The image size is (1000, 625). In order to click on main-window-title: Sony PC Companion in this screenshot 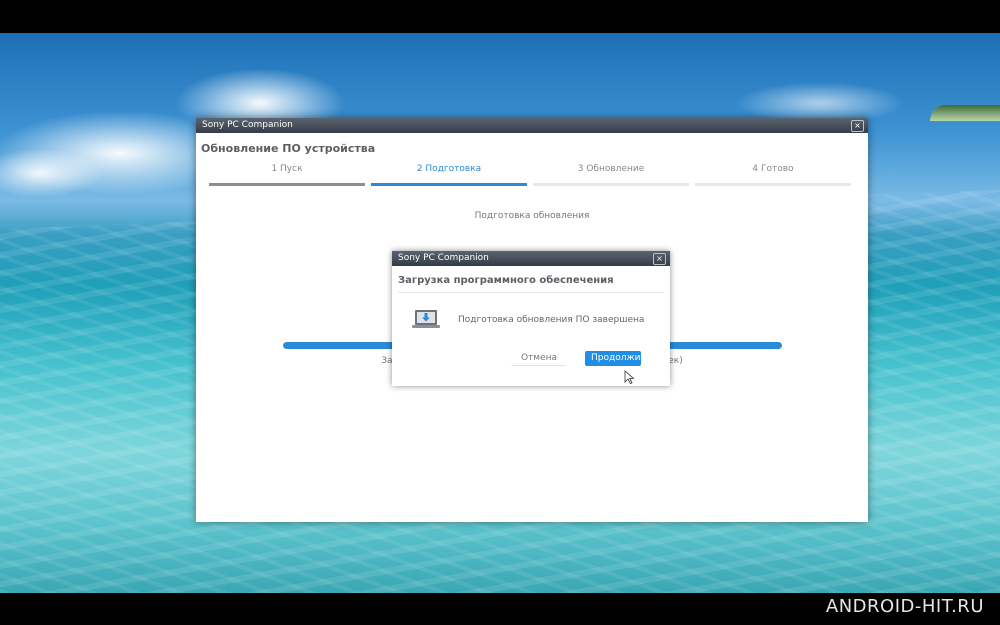, I will do `click(247, 125)`.